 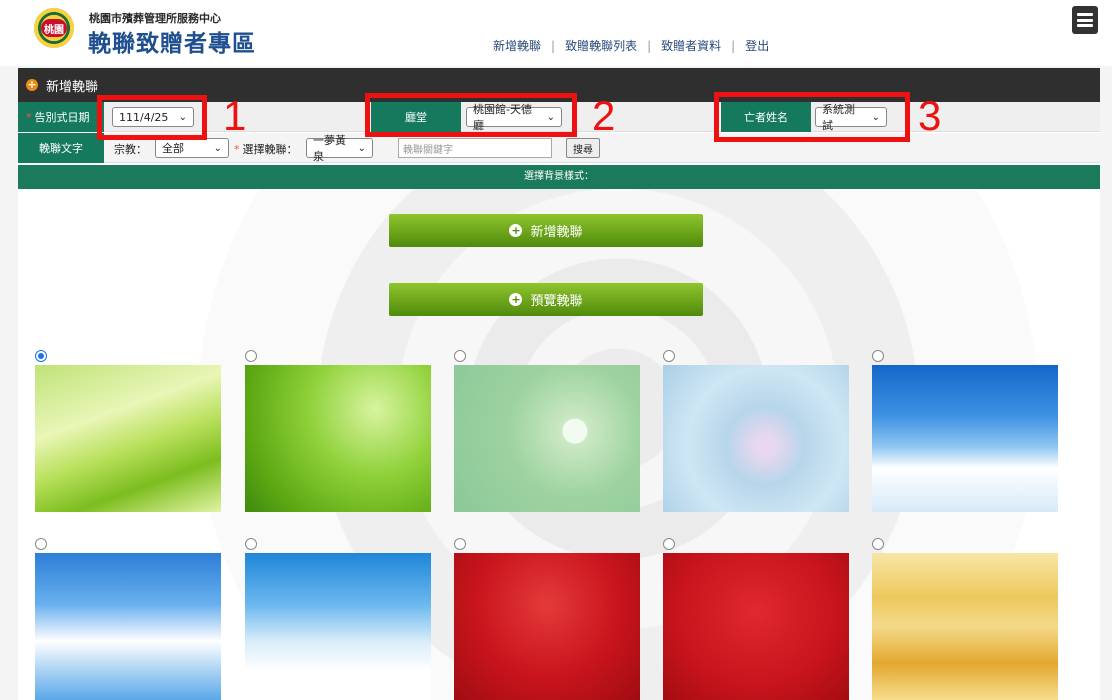 I want to click on elegy-text-label-text: 輓聯文字, so click(x=61, y=148).